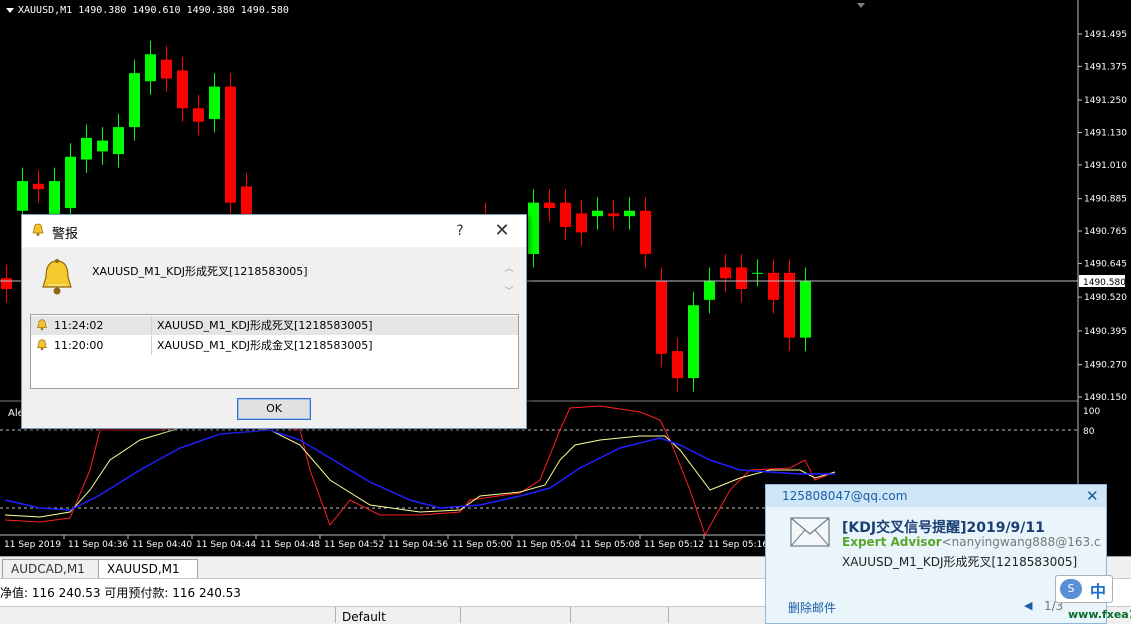  What do you see at coordinates (418, 545) in the screenshot?
I see `time-axis-label: 11 Sep 04:56` at bounding box center [418, 545].